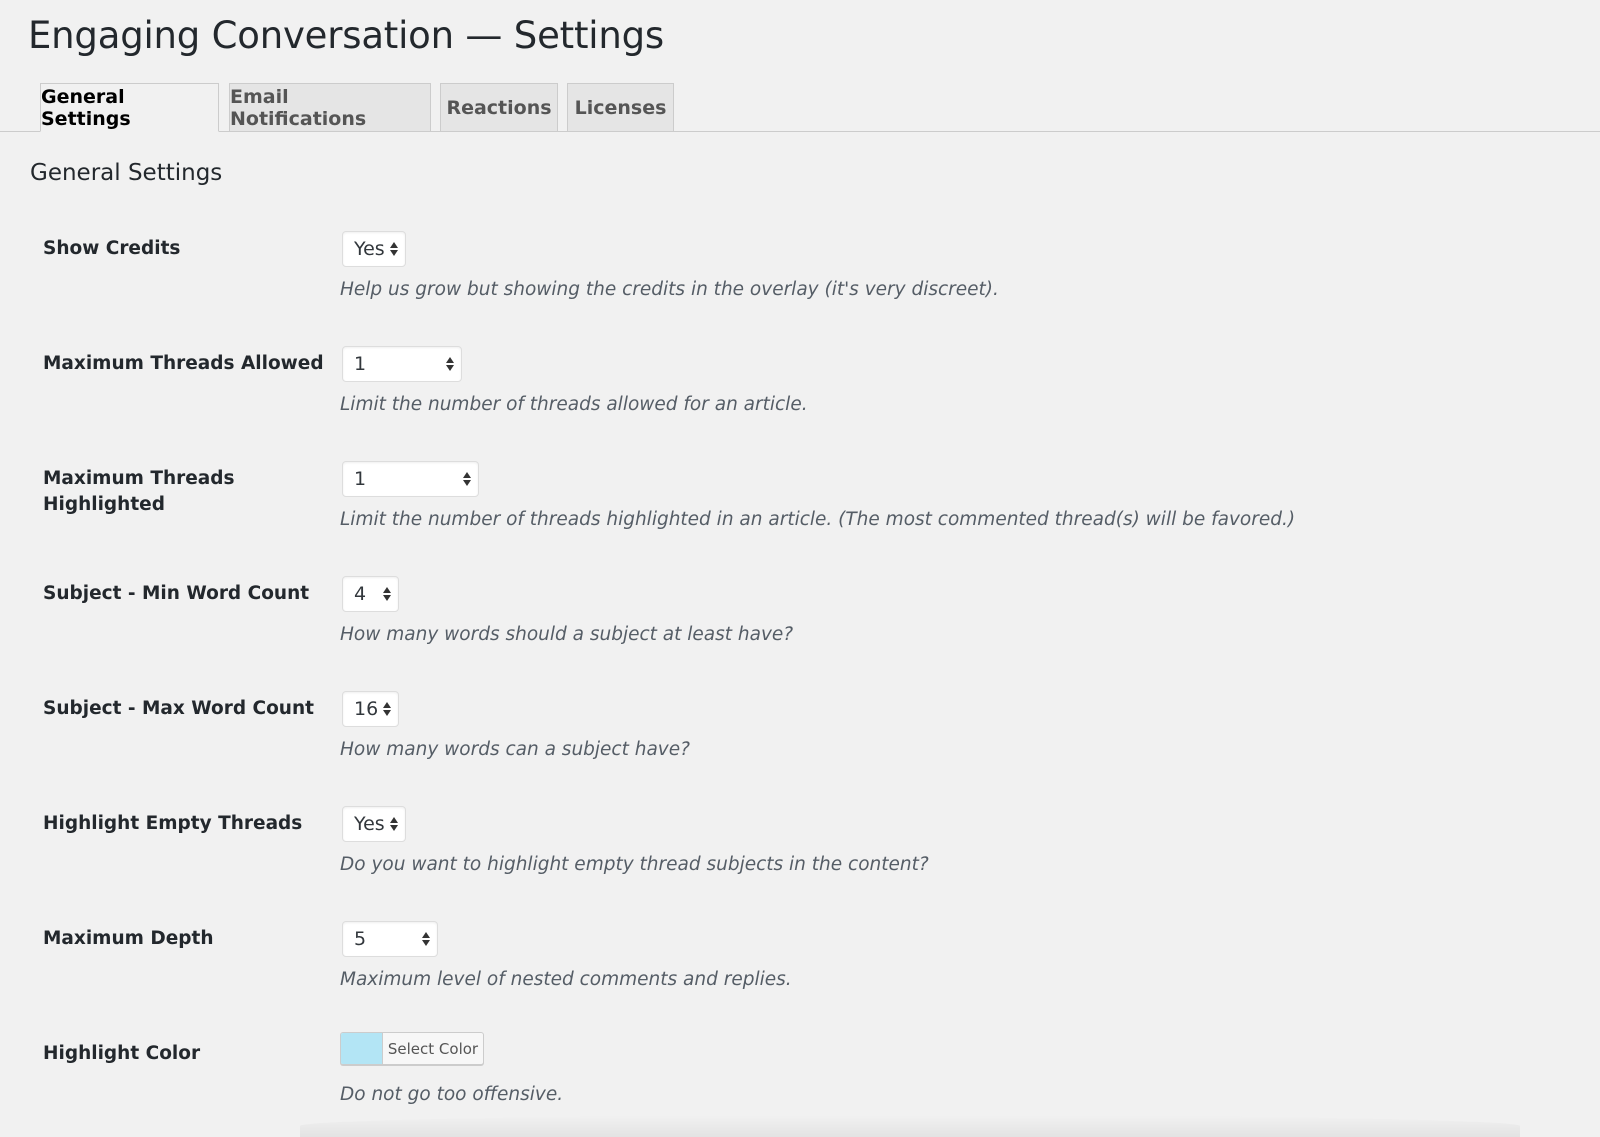 The image size is (1600, 1137). Describe the element at coordinates (183, 363) in the screenshot. I see `label-maximum-threads-allowed: Maximum Threads Allowed` at that location.